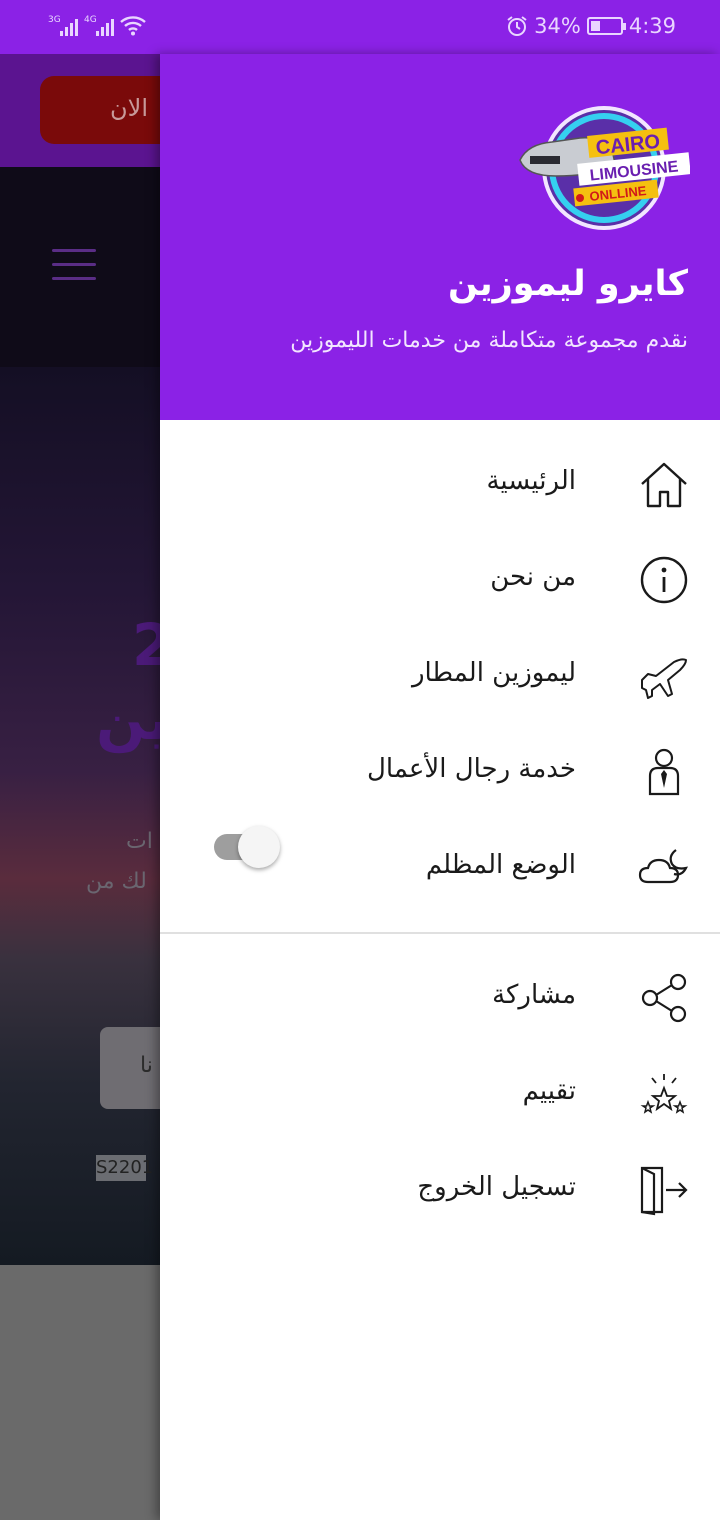 This screenshot has width=720, height=1520. I want to click on wifi-icon, so click(133, 26).